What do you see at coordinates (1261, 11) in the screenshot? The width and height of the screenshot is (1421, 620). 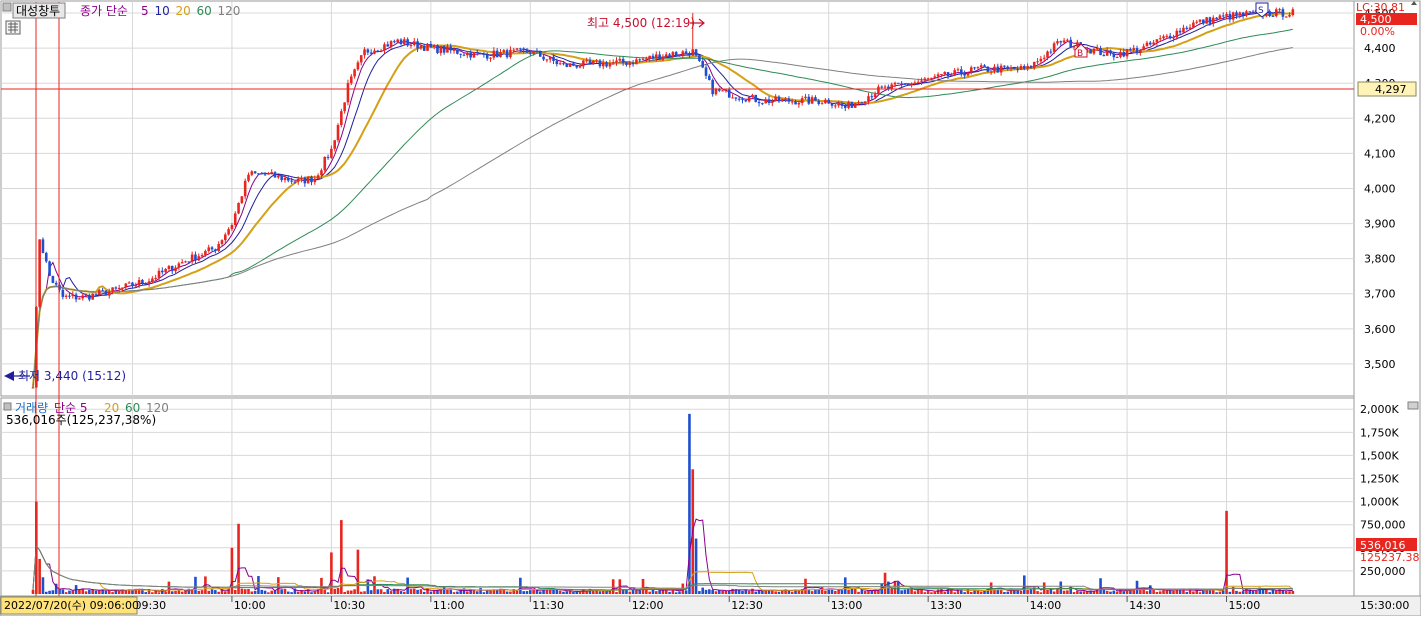 I see `sell-marker-label: S` at bounding box center [1261, 11].